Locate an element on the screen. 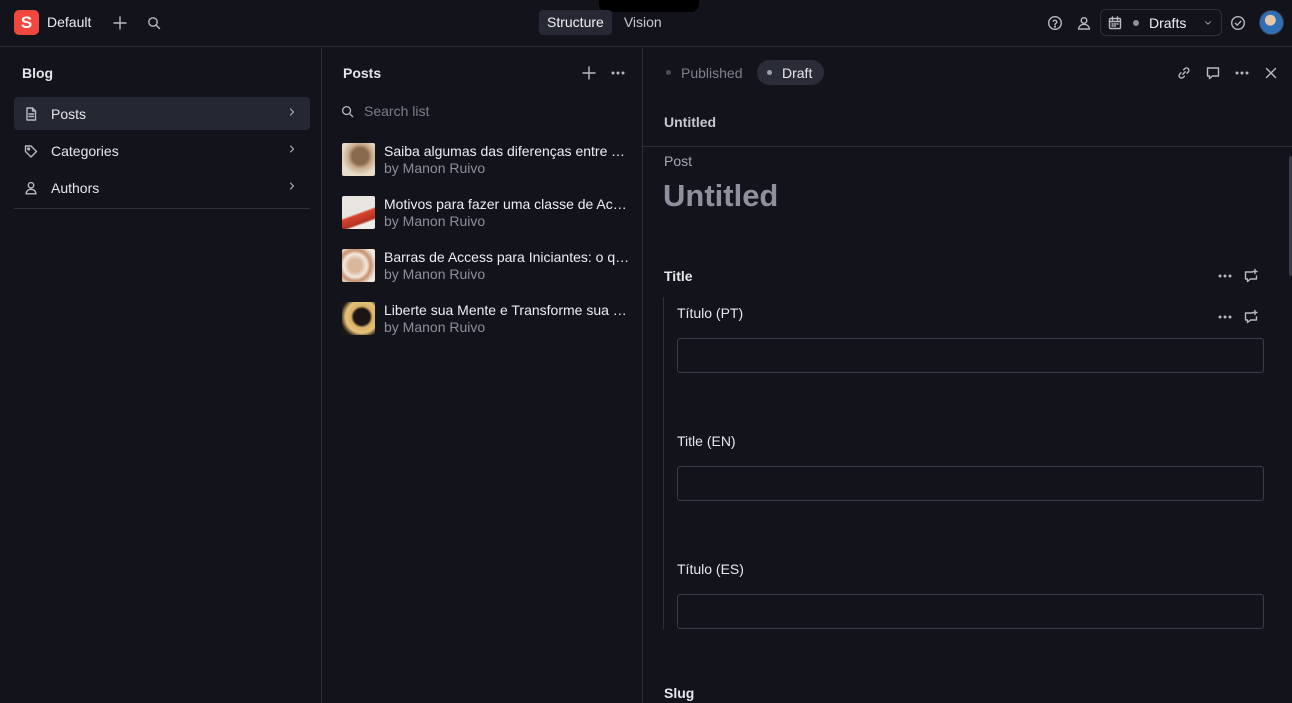  close-pane-button is located at coordinates (1271, 73).